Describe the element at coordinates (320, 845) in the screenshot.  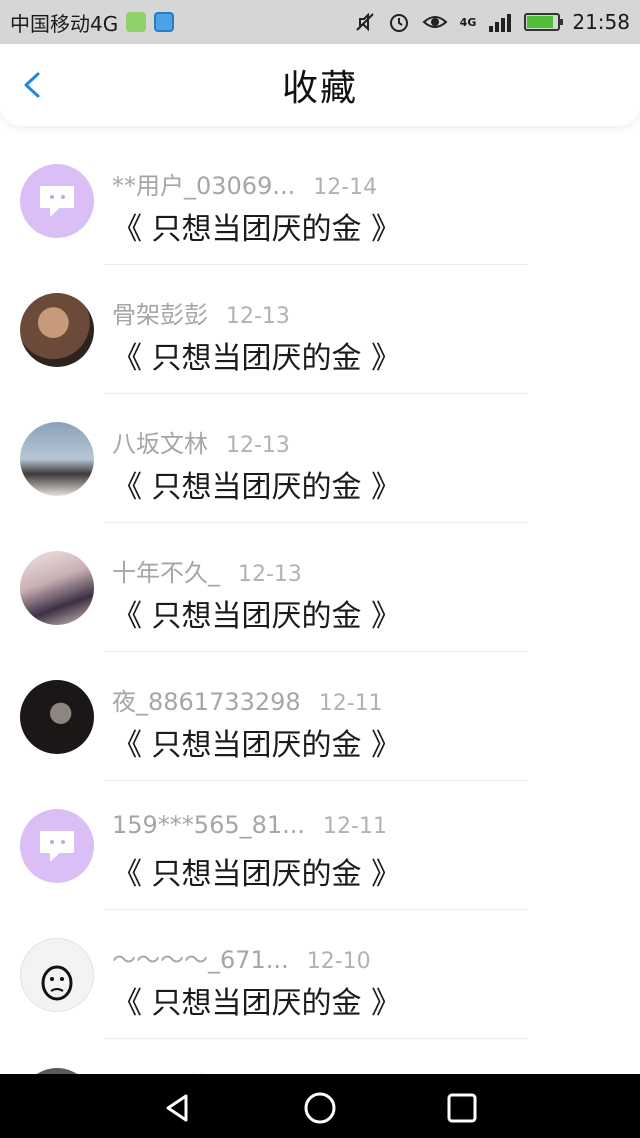
I see `list-item: 159***565_81... 12-11 《 只想当团厌的金 》` at that location.